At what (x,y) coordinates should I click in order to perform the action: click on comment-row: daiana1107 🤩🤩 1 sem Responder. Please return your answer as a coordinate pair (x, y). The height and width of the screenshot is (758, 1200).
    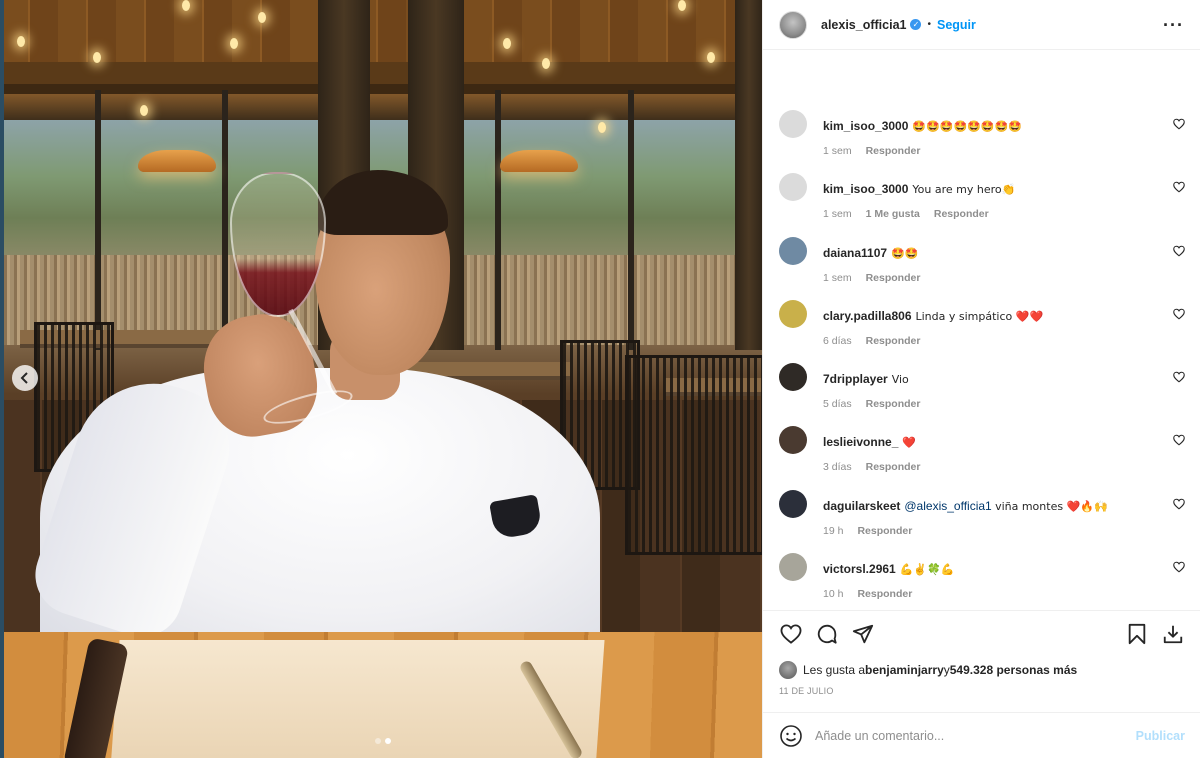
    Looking at the image, I should click on (983, 272).